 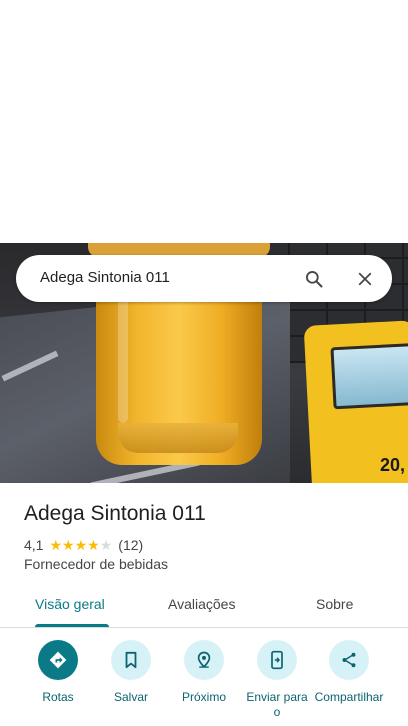 I want to click on send-to-phone-label: Enviar para o, so click(x=277, y=704).